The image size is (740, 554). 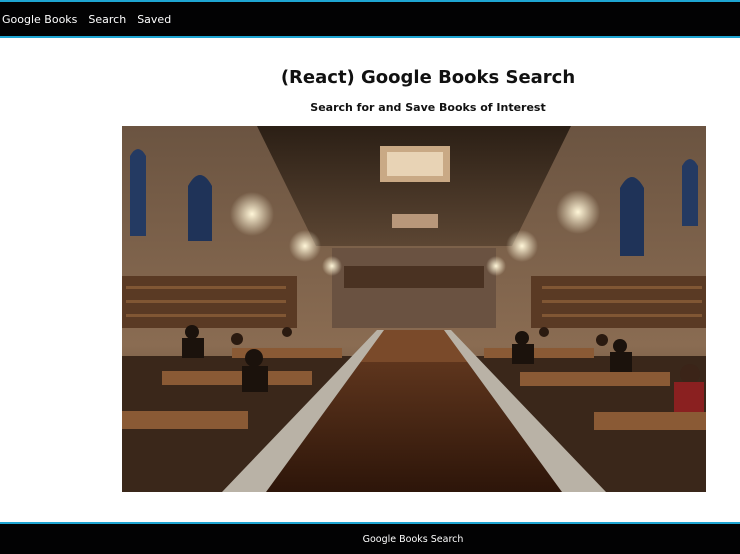 I want to click on navbar: Google Books Search Saved, so click(x=370, y=19).